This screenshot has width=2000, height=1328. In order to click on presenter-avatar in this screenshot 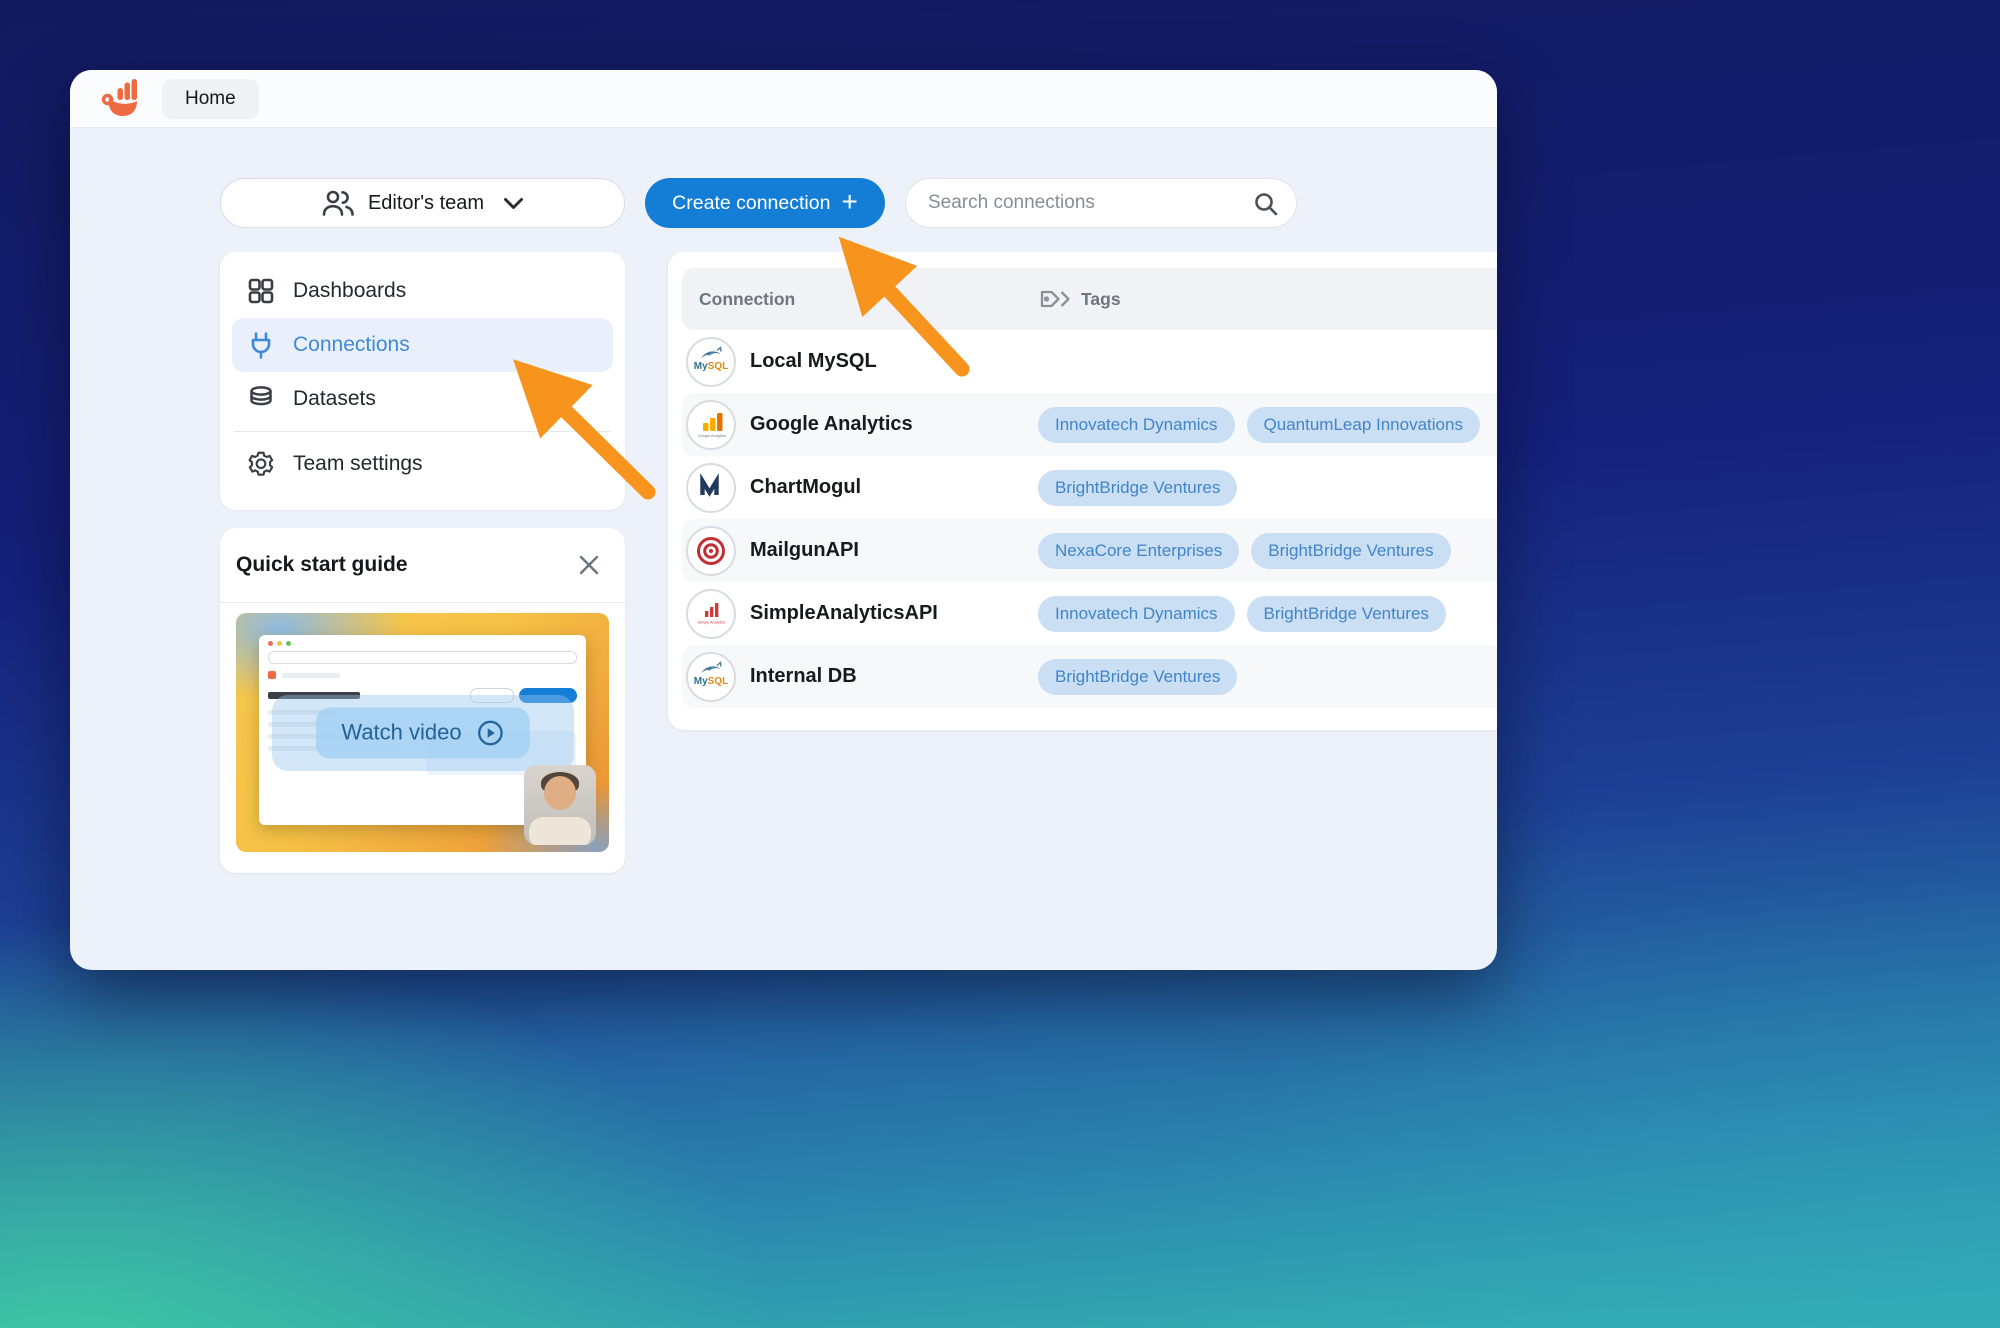, I will do `click(560, 805)`.